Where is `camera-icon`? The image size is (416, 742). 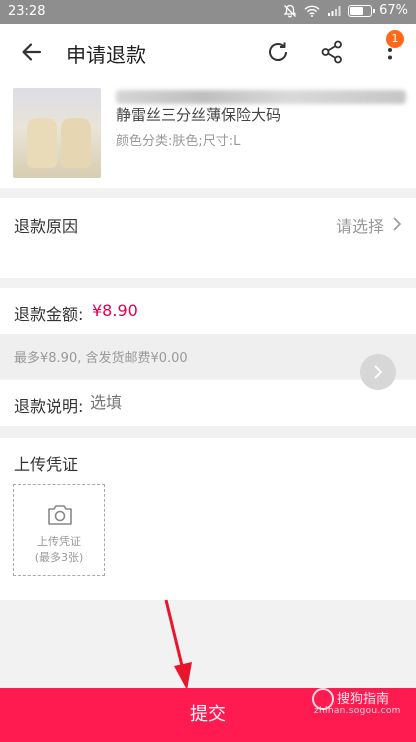 camera-icon is located at coordinates (60, 515).